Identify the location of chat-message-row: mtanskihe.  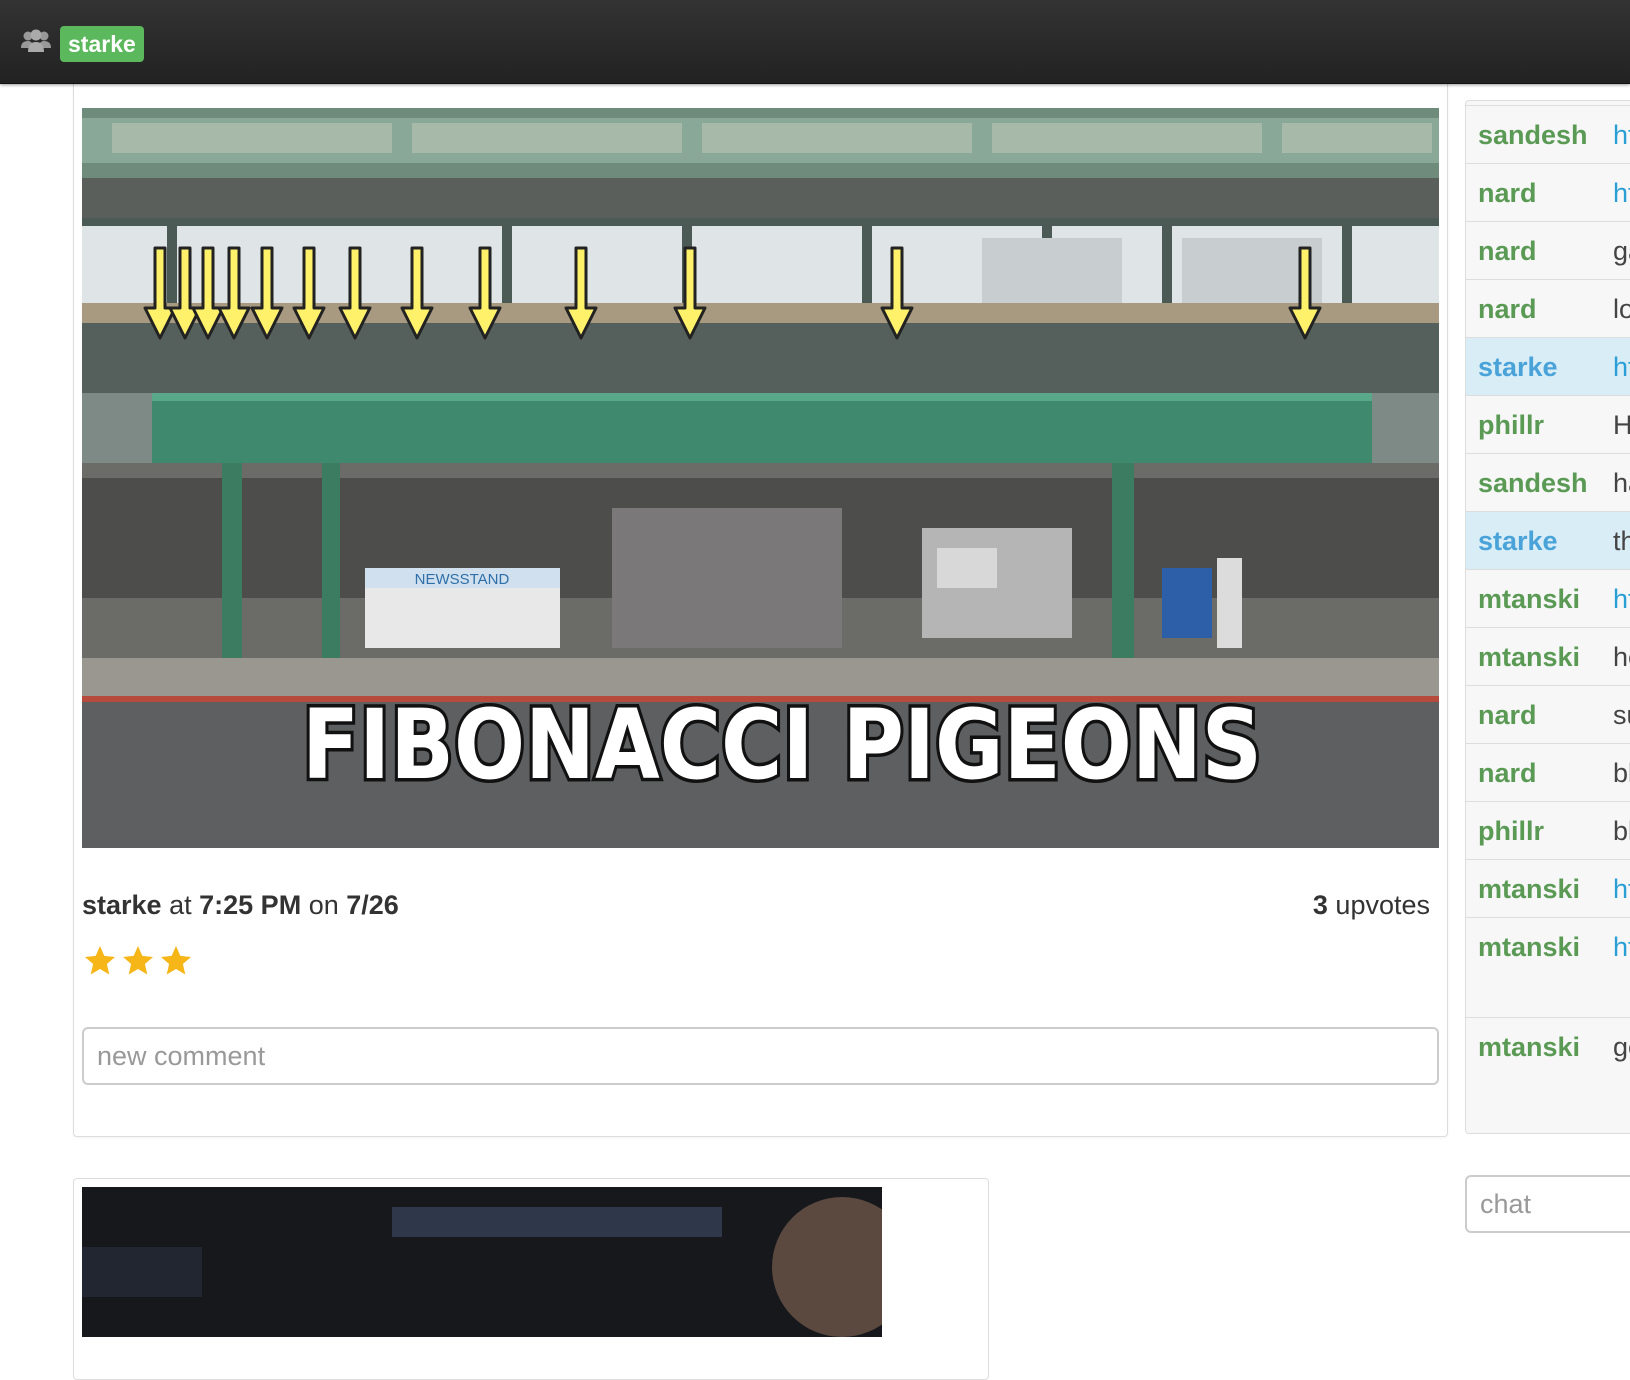
(1548, 656).